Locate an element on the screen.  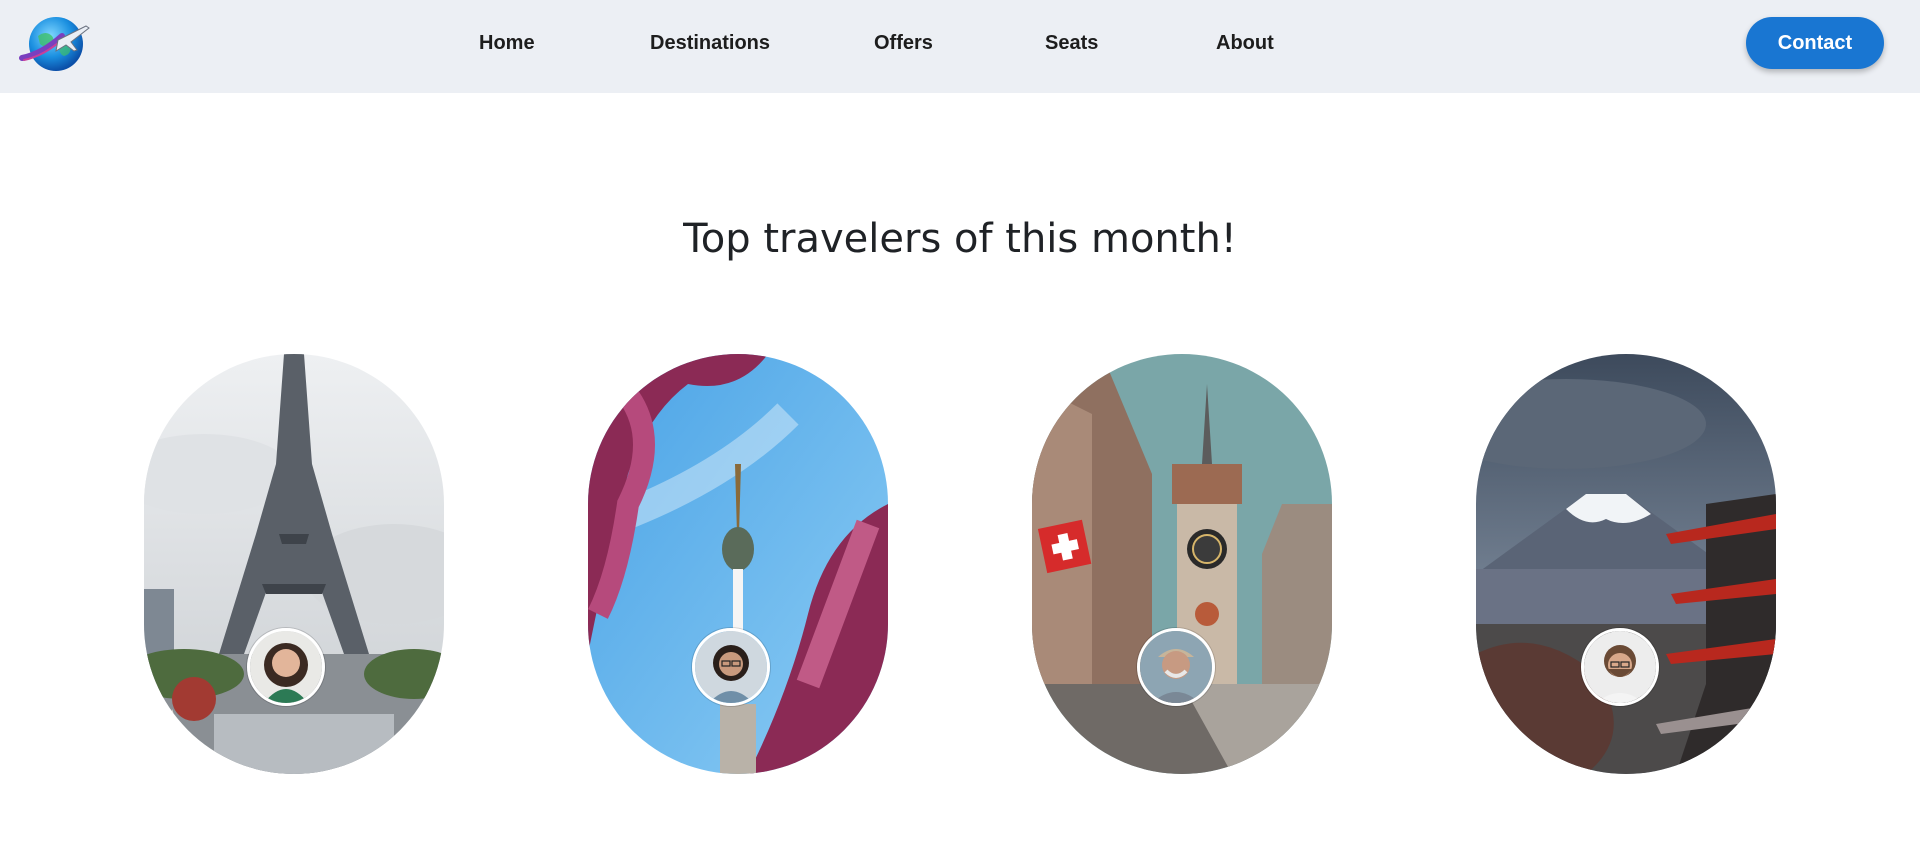
bern-clock-tower-photo is located at coordinates (1182, 564).